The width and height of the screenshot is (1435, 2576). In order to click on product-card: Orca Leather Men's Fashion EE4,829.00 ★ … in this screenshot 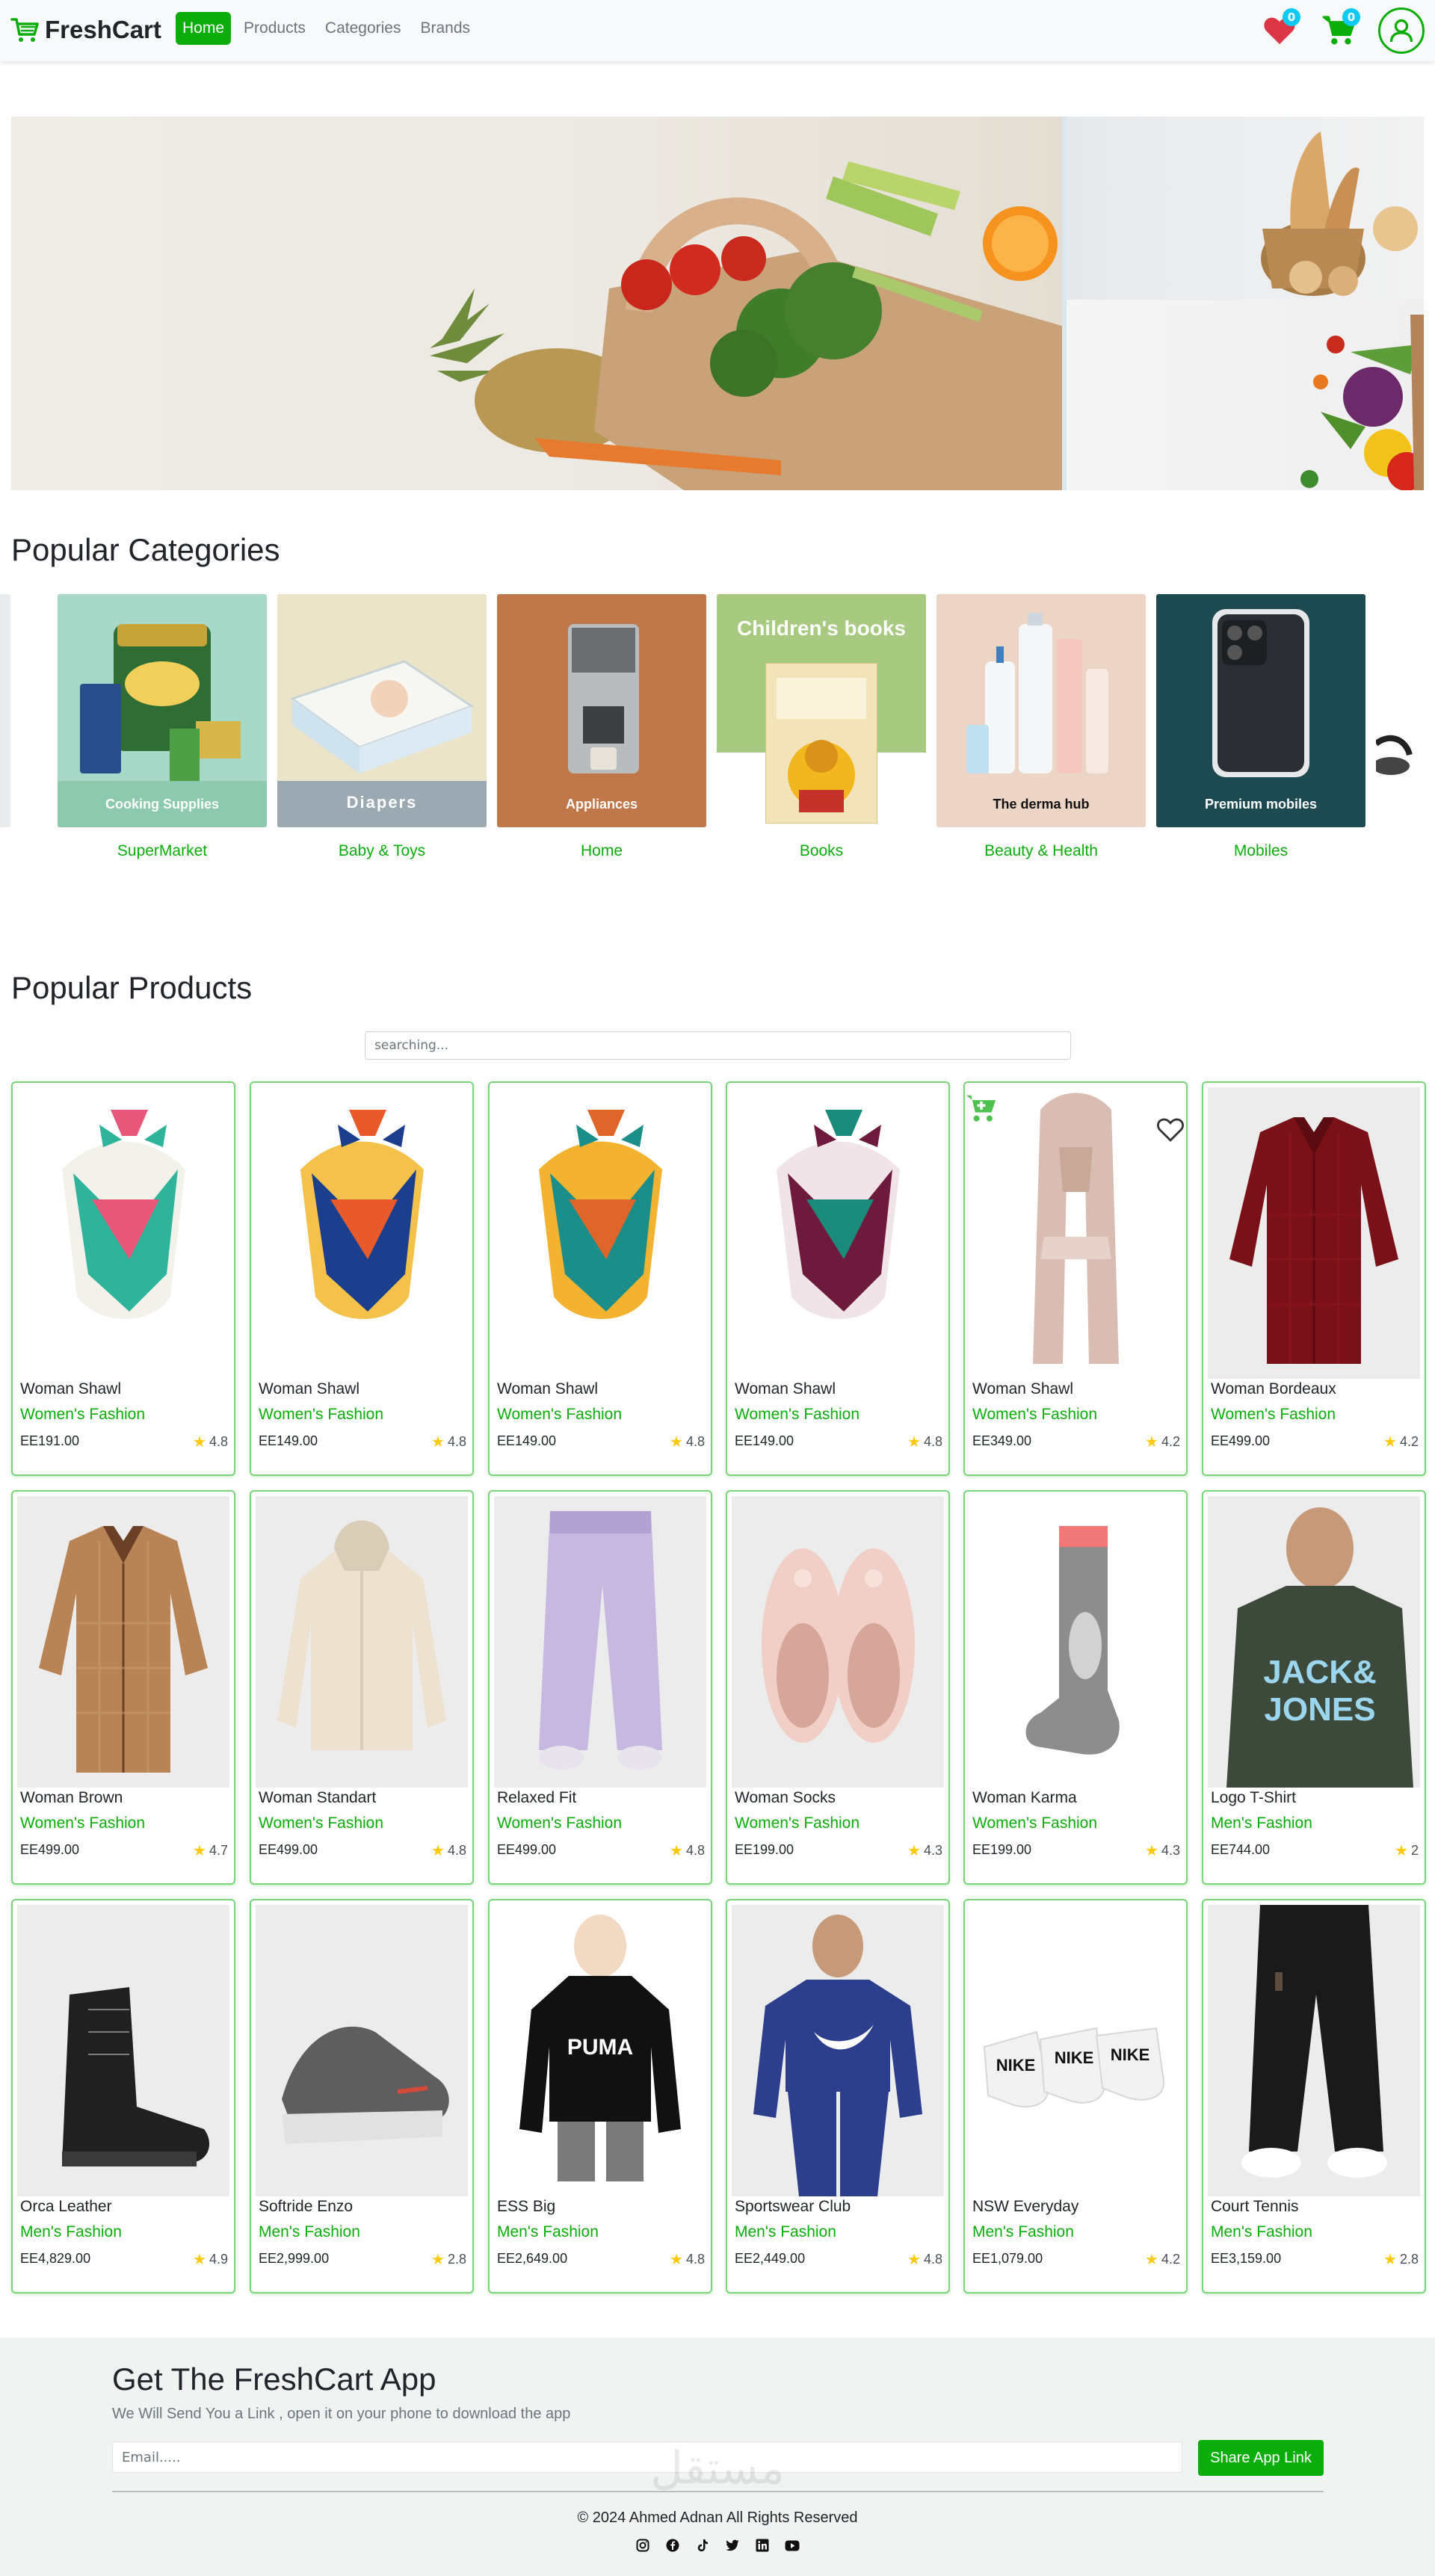, I will do `click(123, 2096)`.